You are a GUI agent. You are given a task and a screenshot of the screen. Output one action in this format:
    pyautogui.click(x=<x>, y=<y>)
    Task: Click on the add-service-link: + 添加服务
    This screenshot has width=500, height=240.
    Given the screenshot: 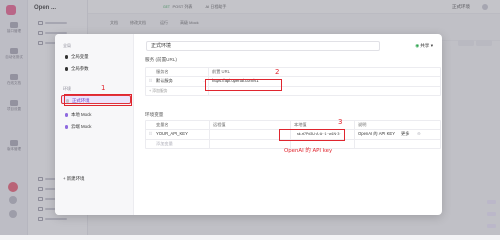 What is the action you would take?
    pyautogui.click(x=158, y=91)
    